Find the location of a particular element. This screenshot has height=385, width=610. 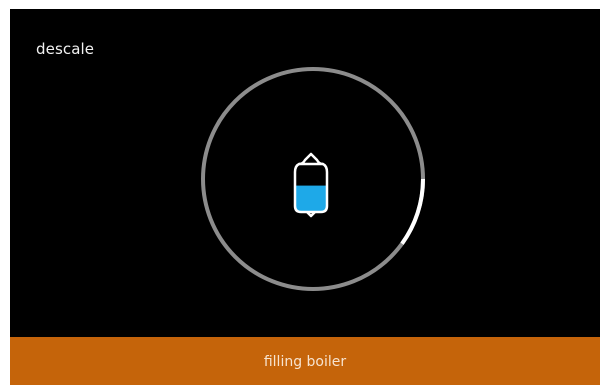

progress-ring-fill is located at coordinates (412, 211).